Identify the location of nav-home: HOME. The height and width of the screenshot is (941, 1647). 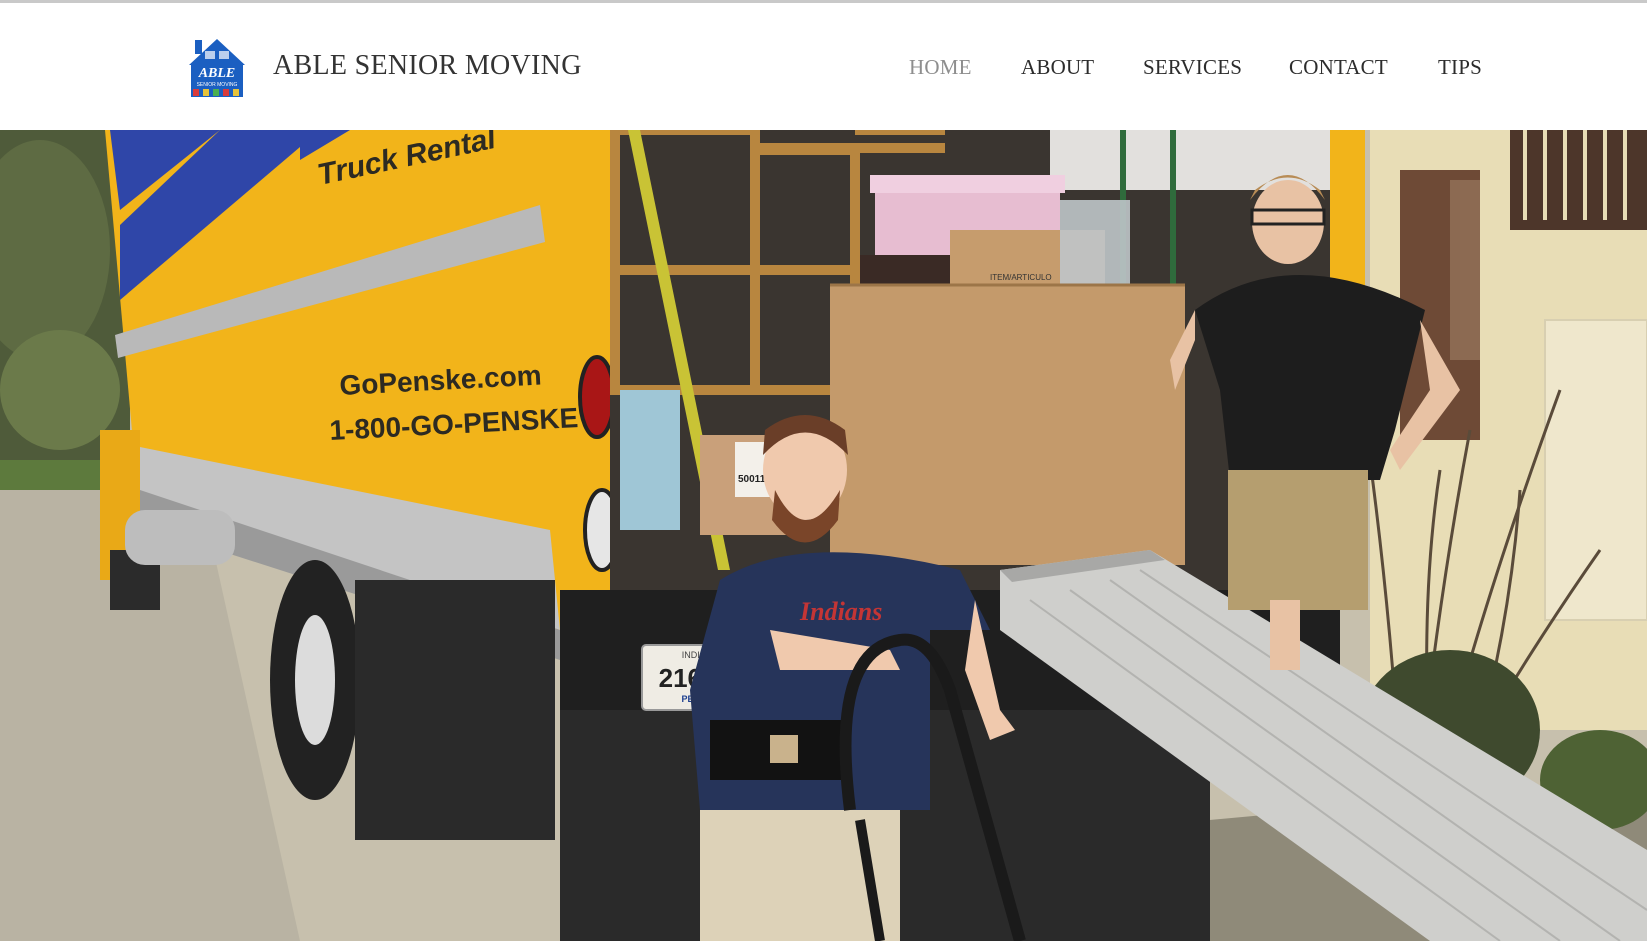
(940, 67).